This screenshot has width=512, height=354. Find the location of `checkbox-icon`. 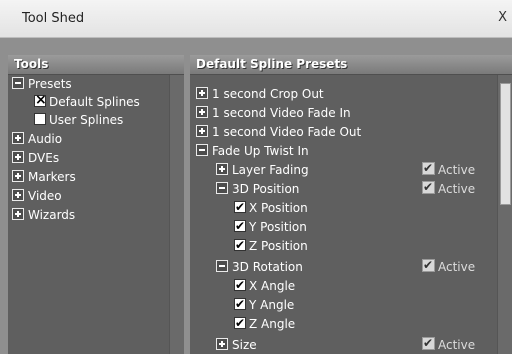

checkbox-icon is located at coordinates (40, 119).